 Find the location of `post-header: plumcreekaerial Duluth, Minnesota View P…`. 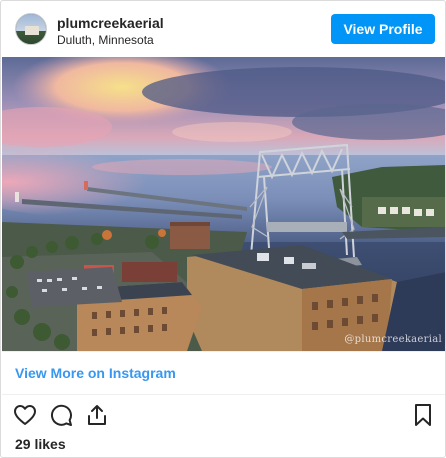

post-header: plumcreekaerial Duluth, Minnesota View P… is located at coordinates (223, 29).